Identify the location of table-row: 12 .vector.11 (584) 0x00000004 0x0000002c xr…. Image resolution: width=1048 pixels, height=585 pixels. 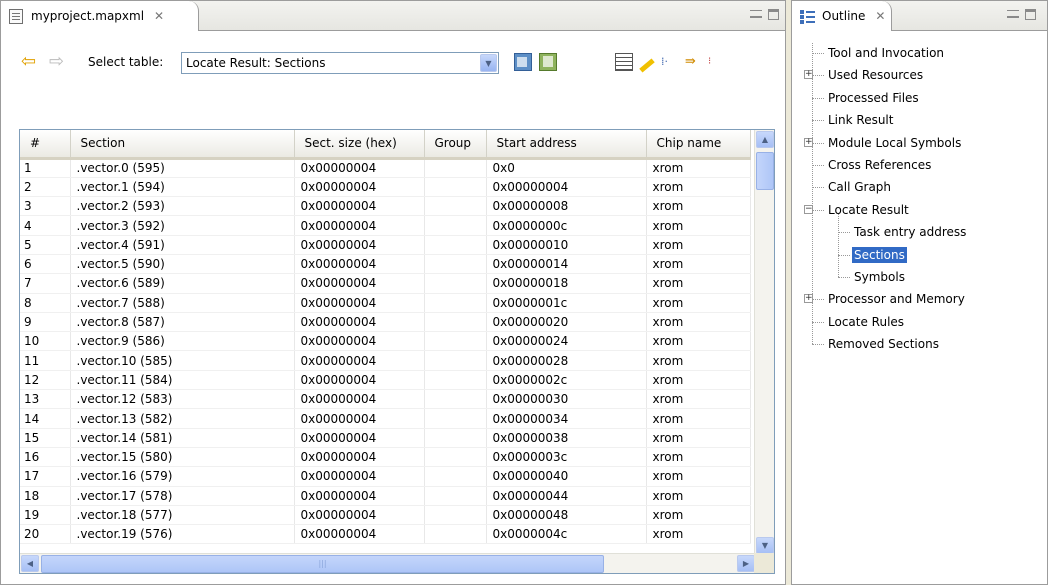
(385, 380).